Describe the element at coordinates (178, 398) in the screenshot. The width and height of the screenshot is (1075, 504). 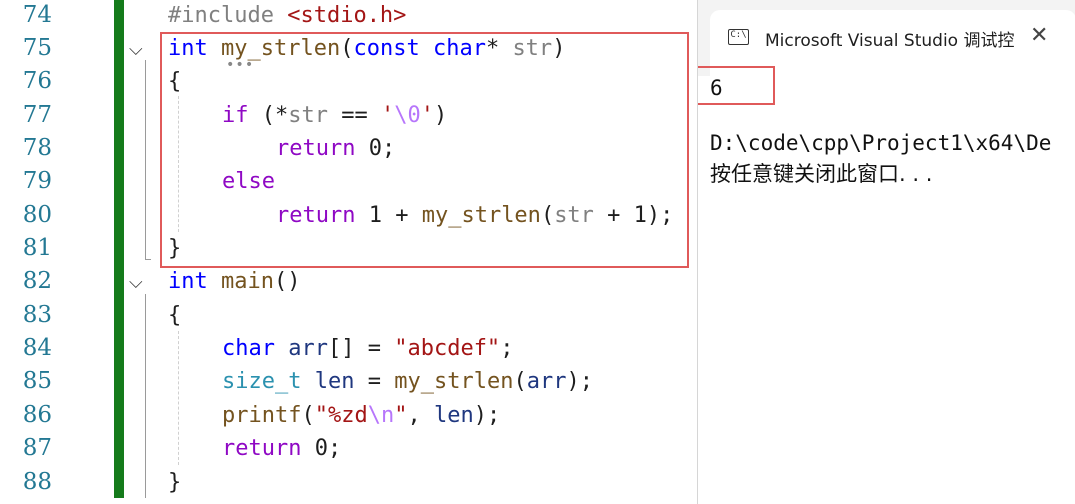
I see `indent-guide` at that location.